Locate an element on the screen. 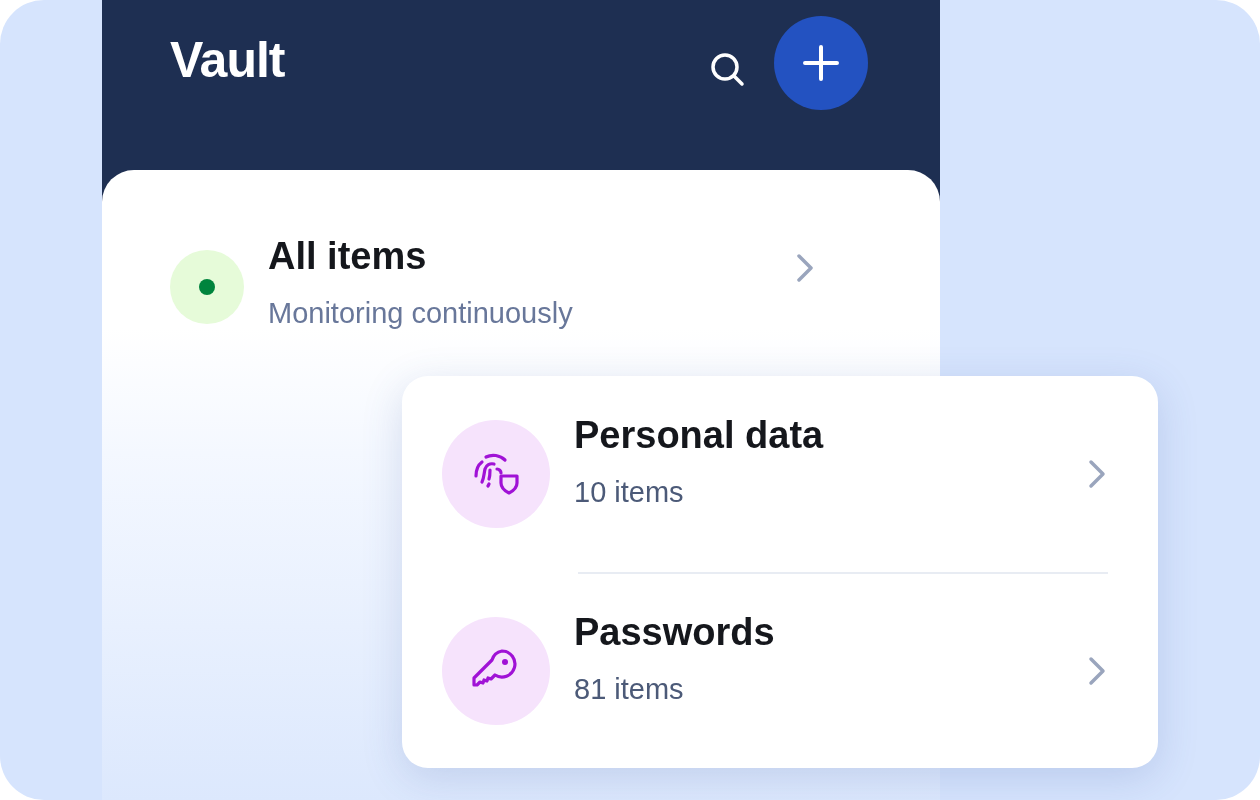 The height and width of the screenshot is (800, 1260). vault-title: Vault is located at coordinates (227, 60).